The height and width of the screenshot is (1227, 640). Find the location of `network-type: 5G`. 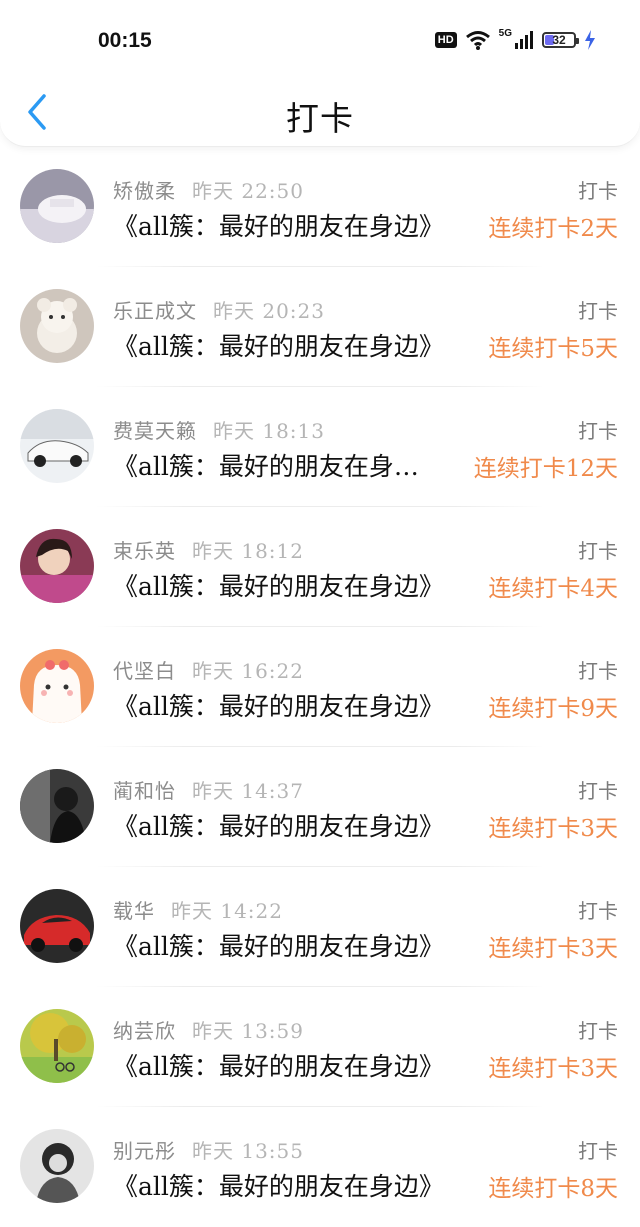

network-type: 5G is located at coordinates (505, 33).